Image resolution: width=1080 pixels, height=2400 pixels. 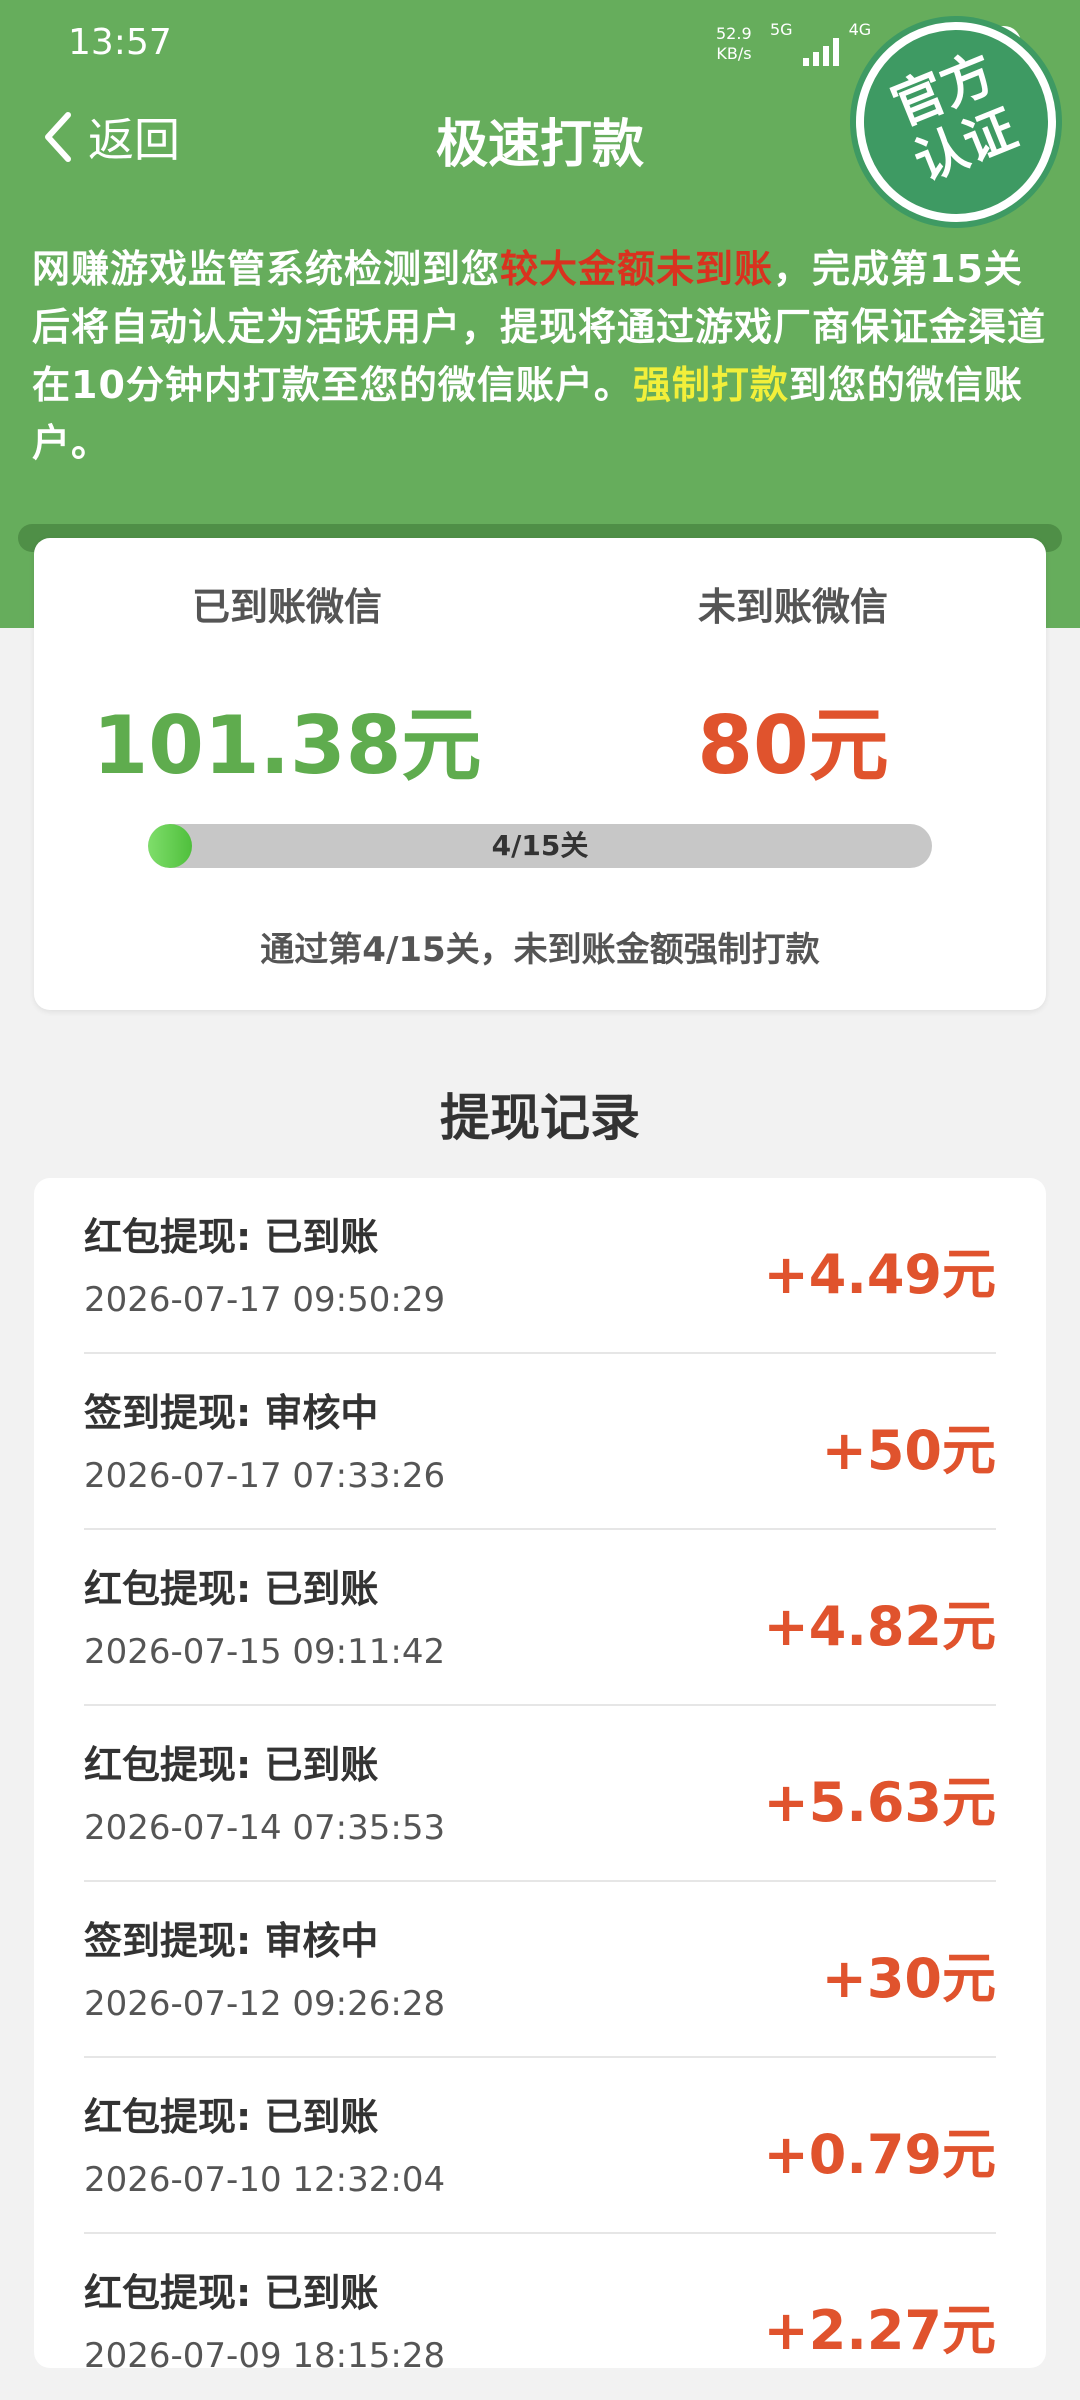 What do you see at coordinates (265, 2004) in the screenshot?
I see `record-time: 2026-07-12 09:26:28` at bounding box center [265, 2004].